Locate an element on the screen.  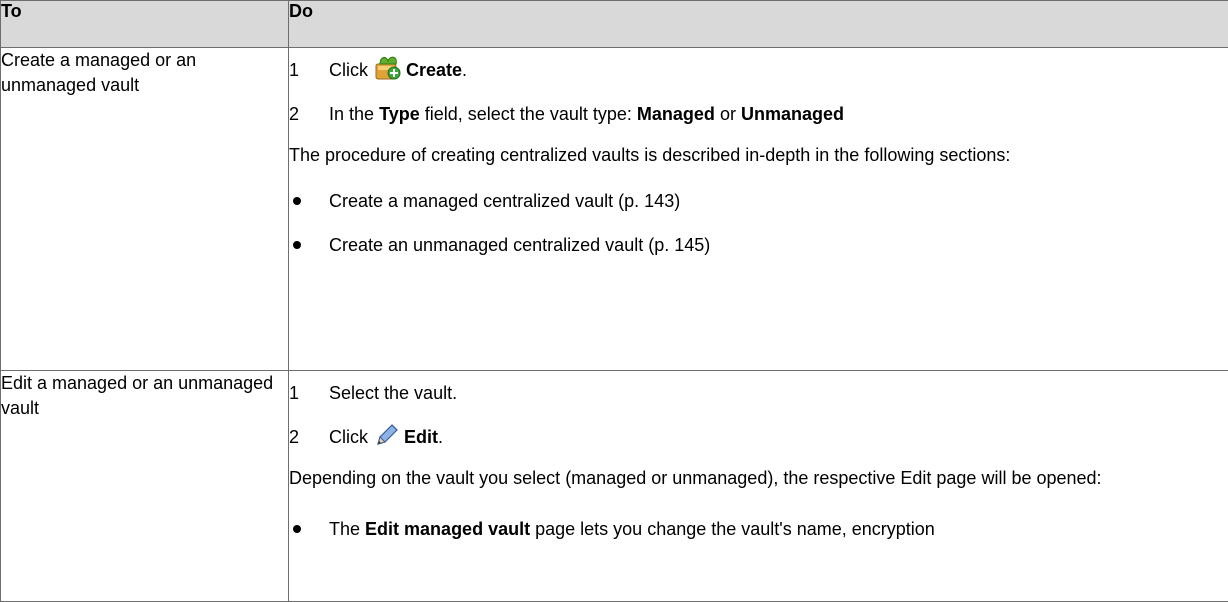
bullet-text-bold: Edit managed vault is located at coordinates (447, 529).